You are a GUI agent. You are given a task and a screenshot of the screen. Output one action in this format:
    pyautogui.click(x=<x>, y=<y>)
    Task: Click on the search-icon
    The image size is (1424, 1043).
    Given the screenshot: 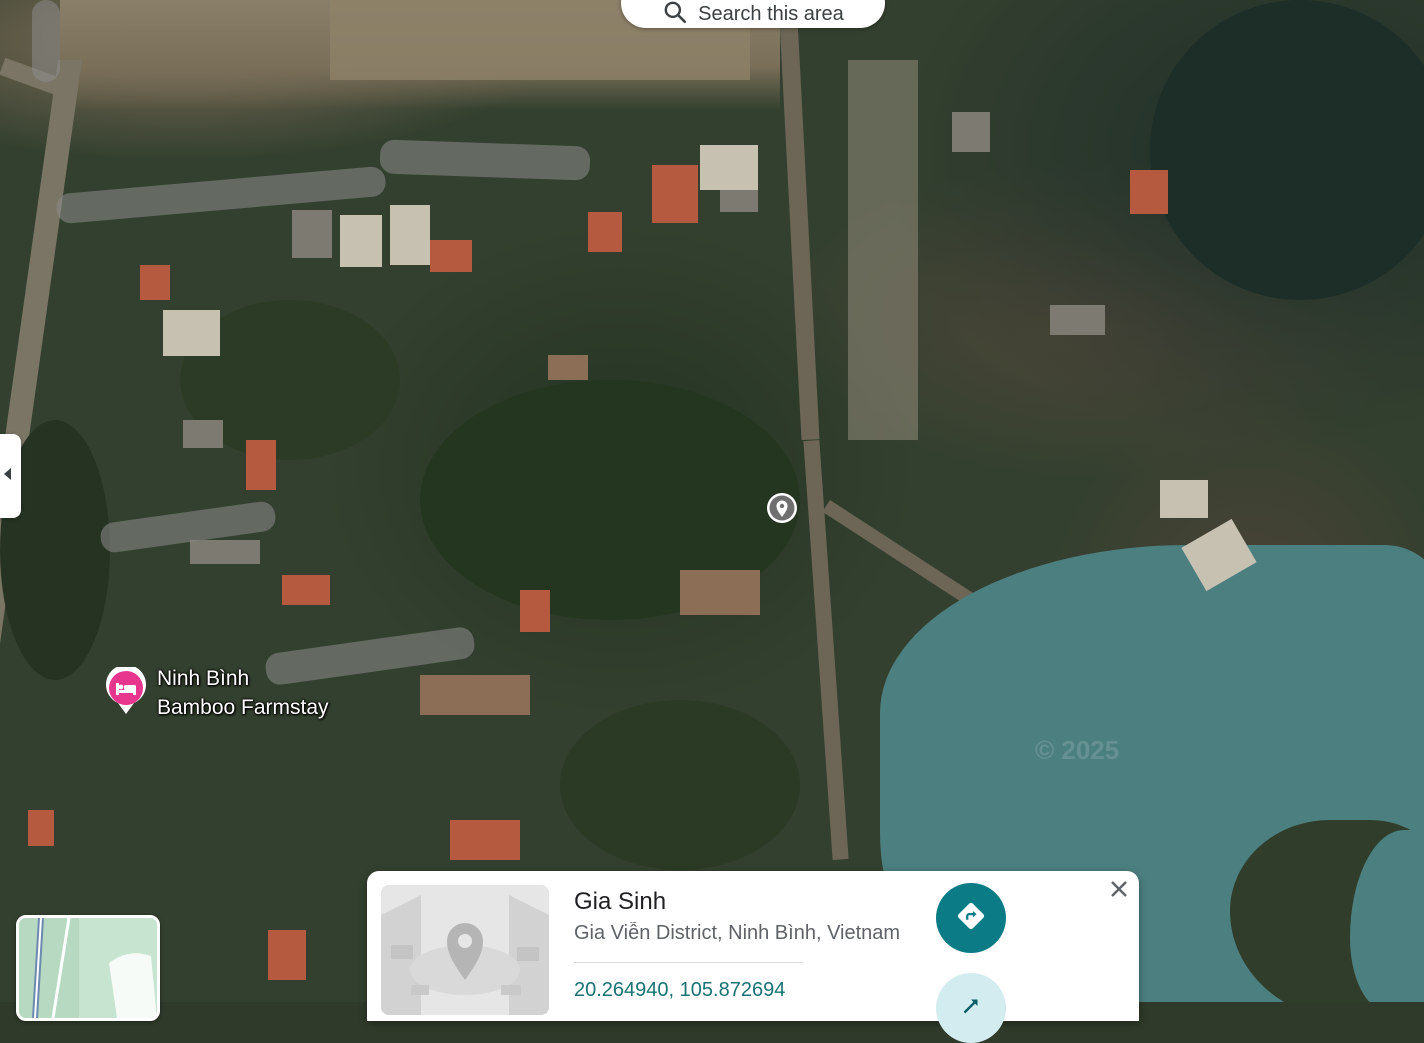 What is the action you would take?
    pyautogui.click(x=675, y=15)
    